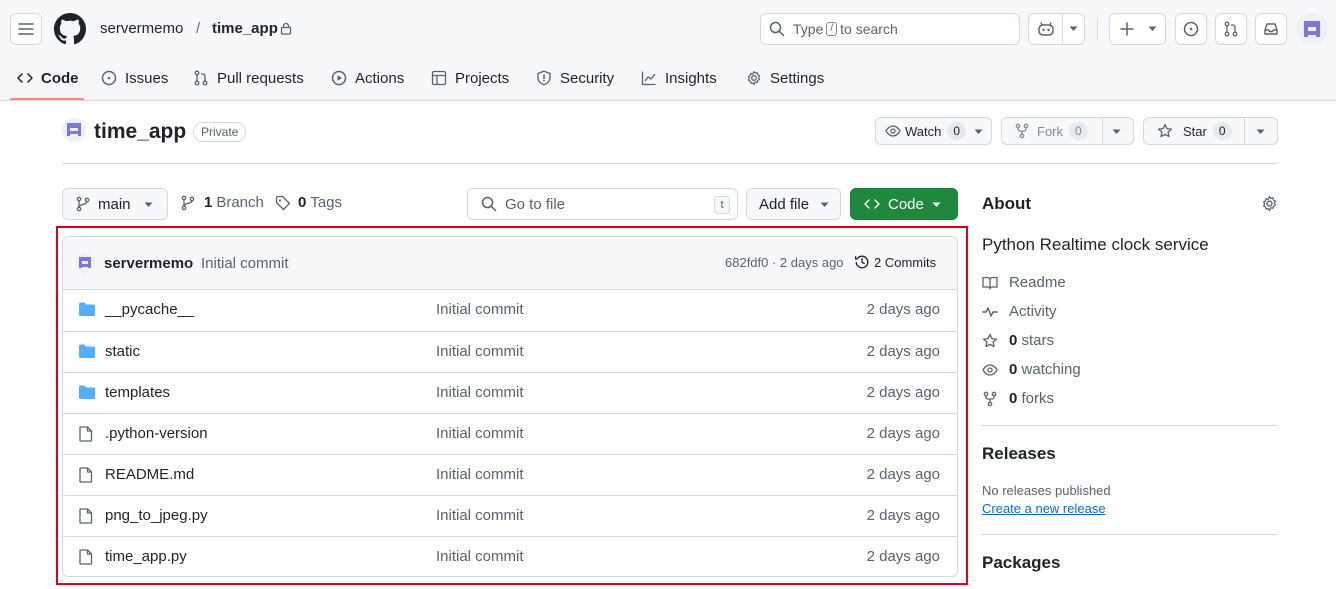 This screenshot has width=1336, height=589. What do you see at coordinates (1038, 398) in the screenshot?
I see `forks-label: forks` at bounding box center [1038, 398].